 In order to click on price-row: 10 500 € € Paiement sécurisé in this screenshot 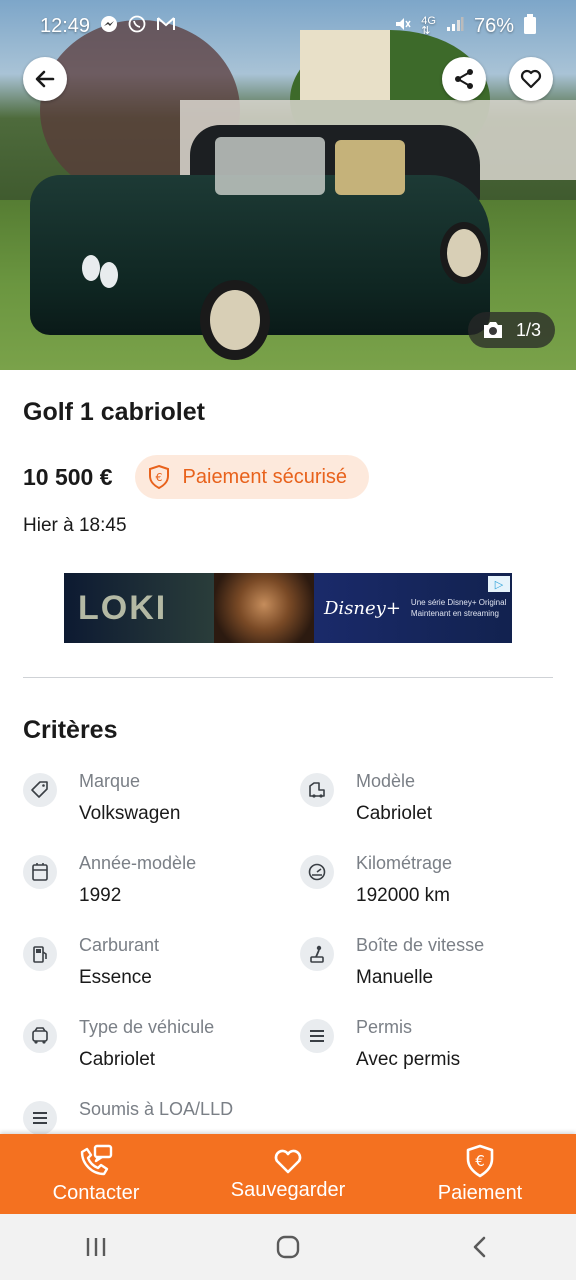, I will do `click(288, 477)`.